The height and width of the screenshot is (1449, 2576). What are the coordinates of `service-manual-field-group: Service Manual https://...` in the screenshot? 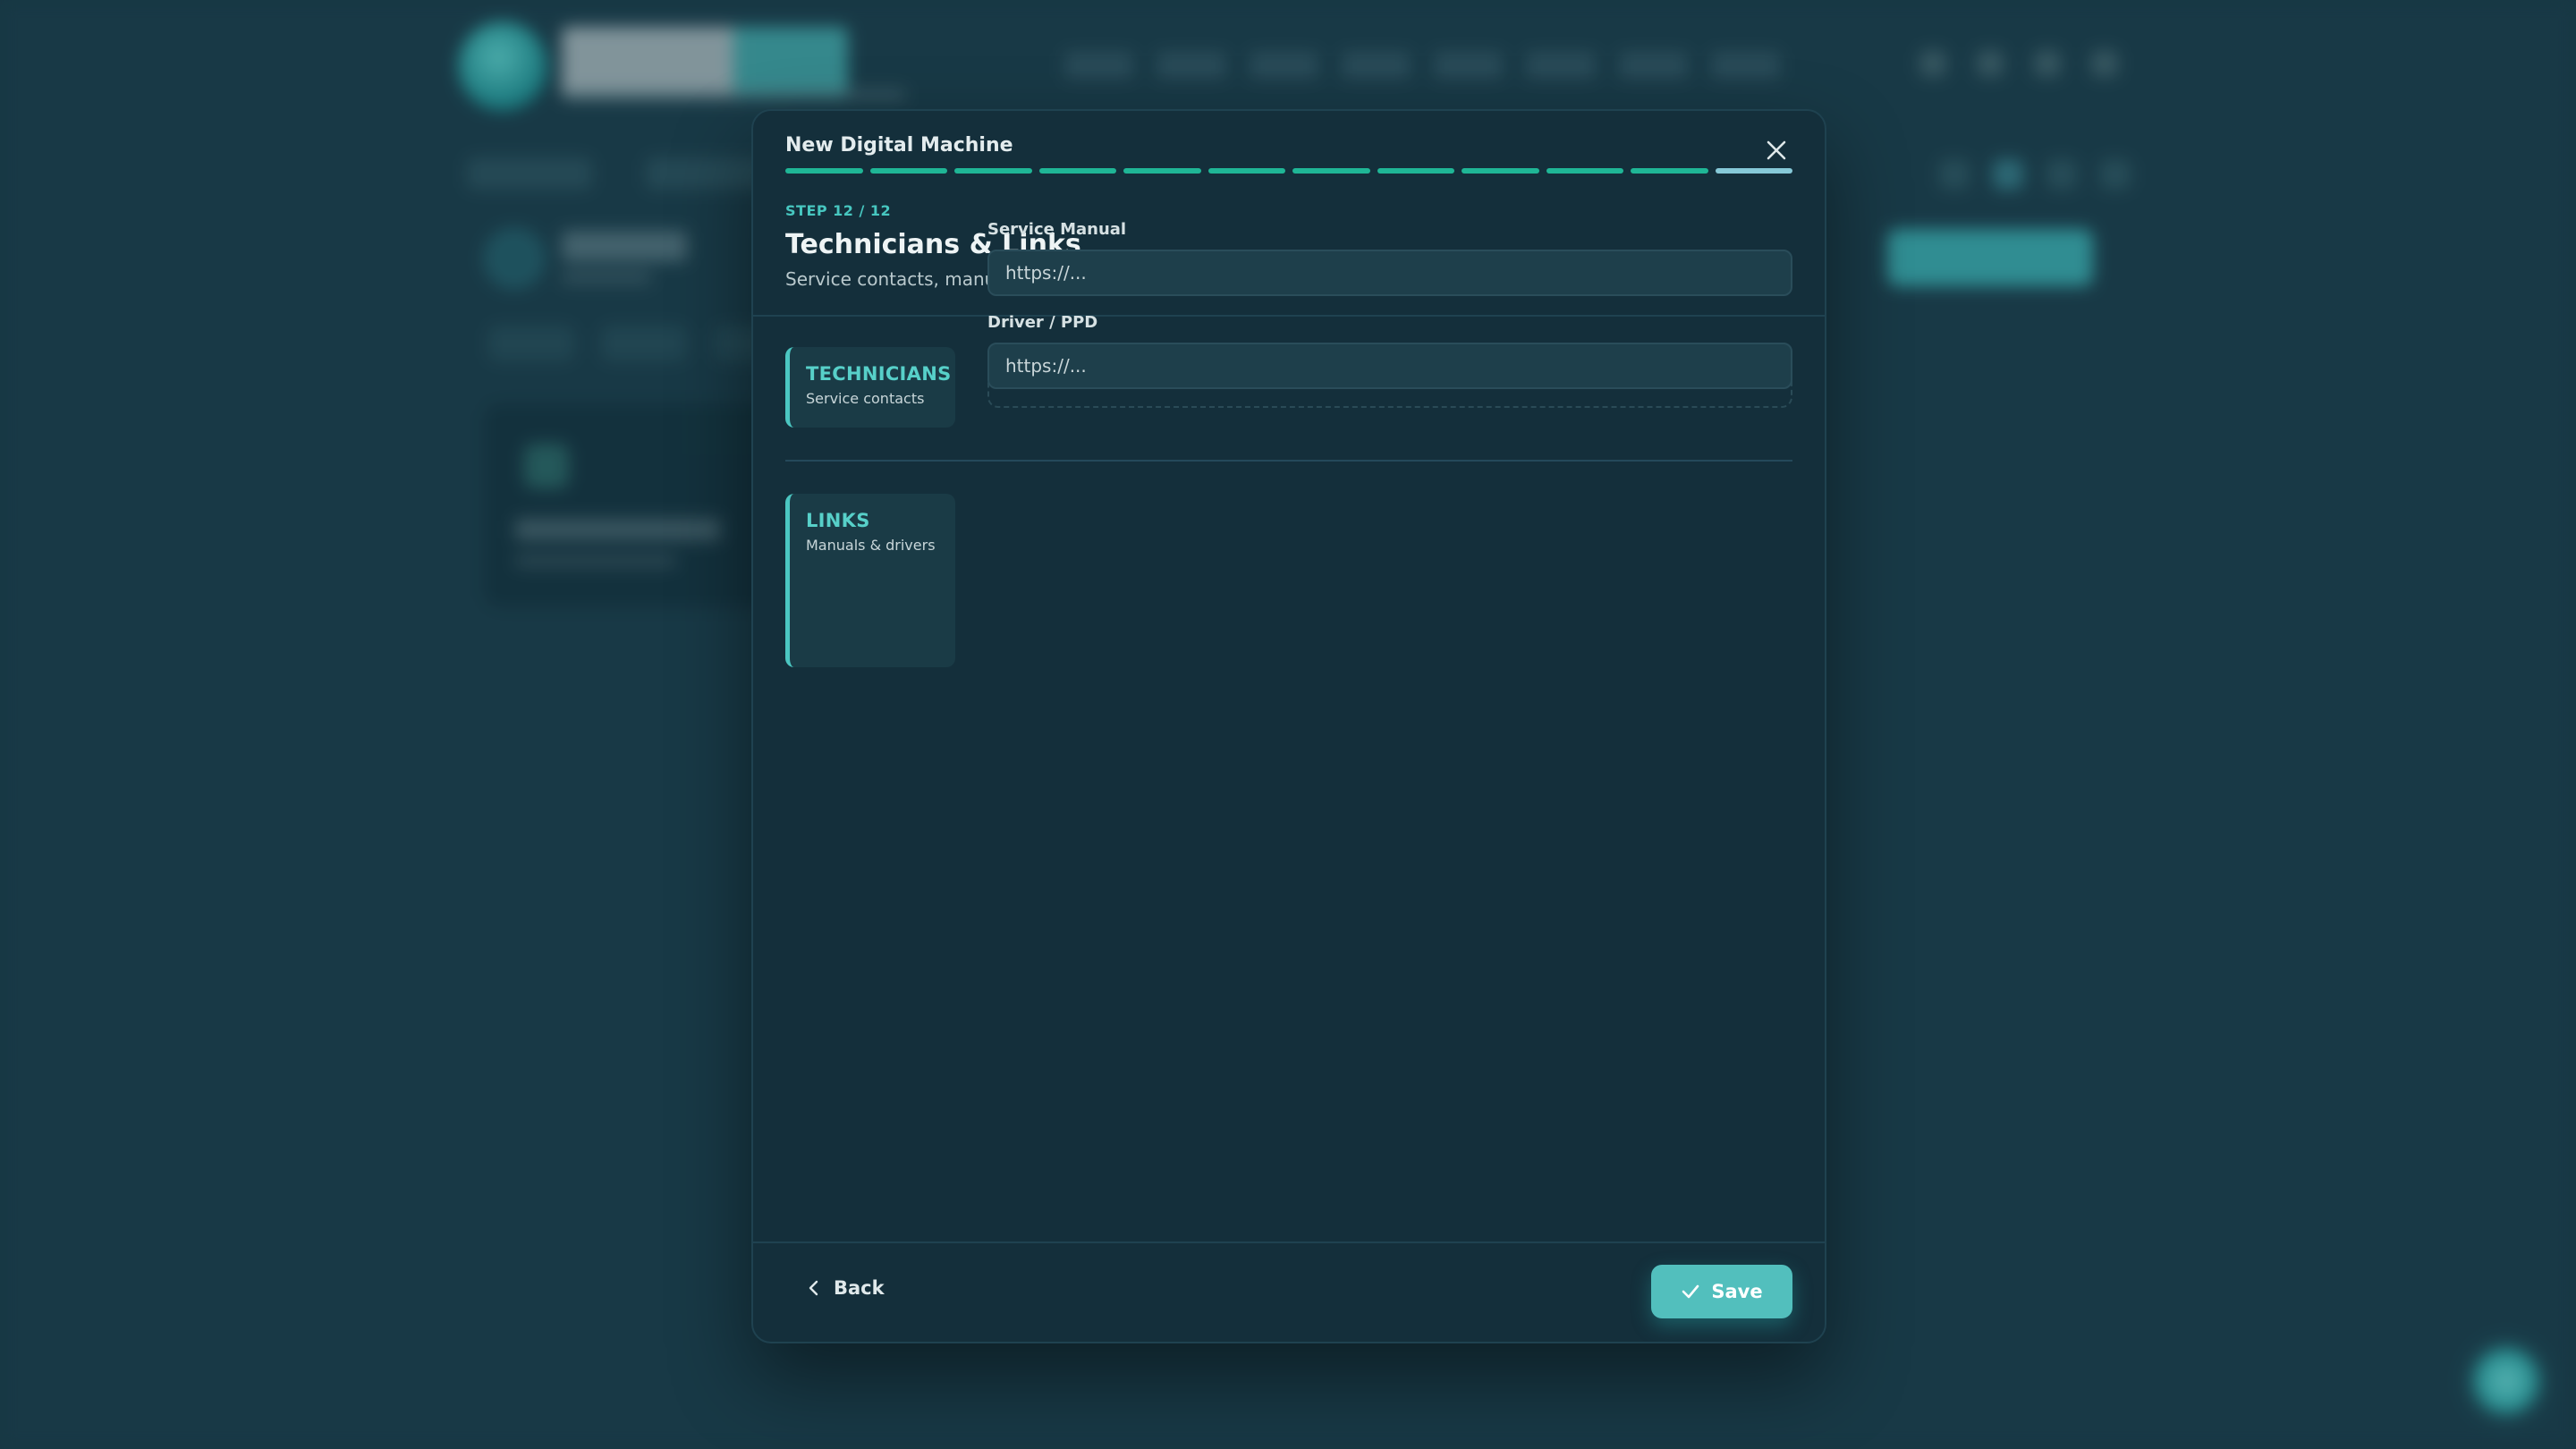 It's located at (1389, 258).